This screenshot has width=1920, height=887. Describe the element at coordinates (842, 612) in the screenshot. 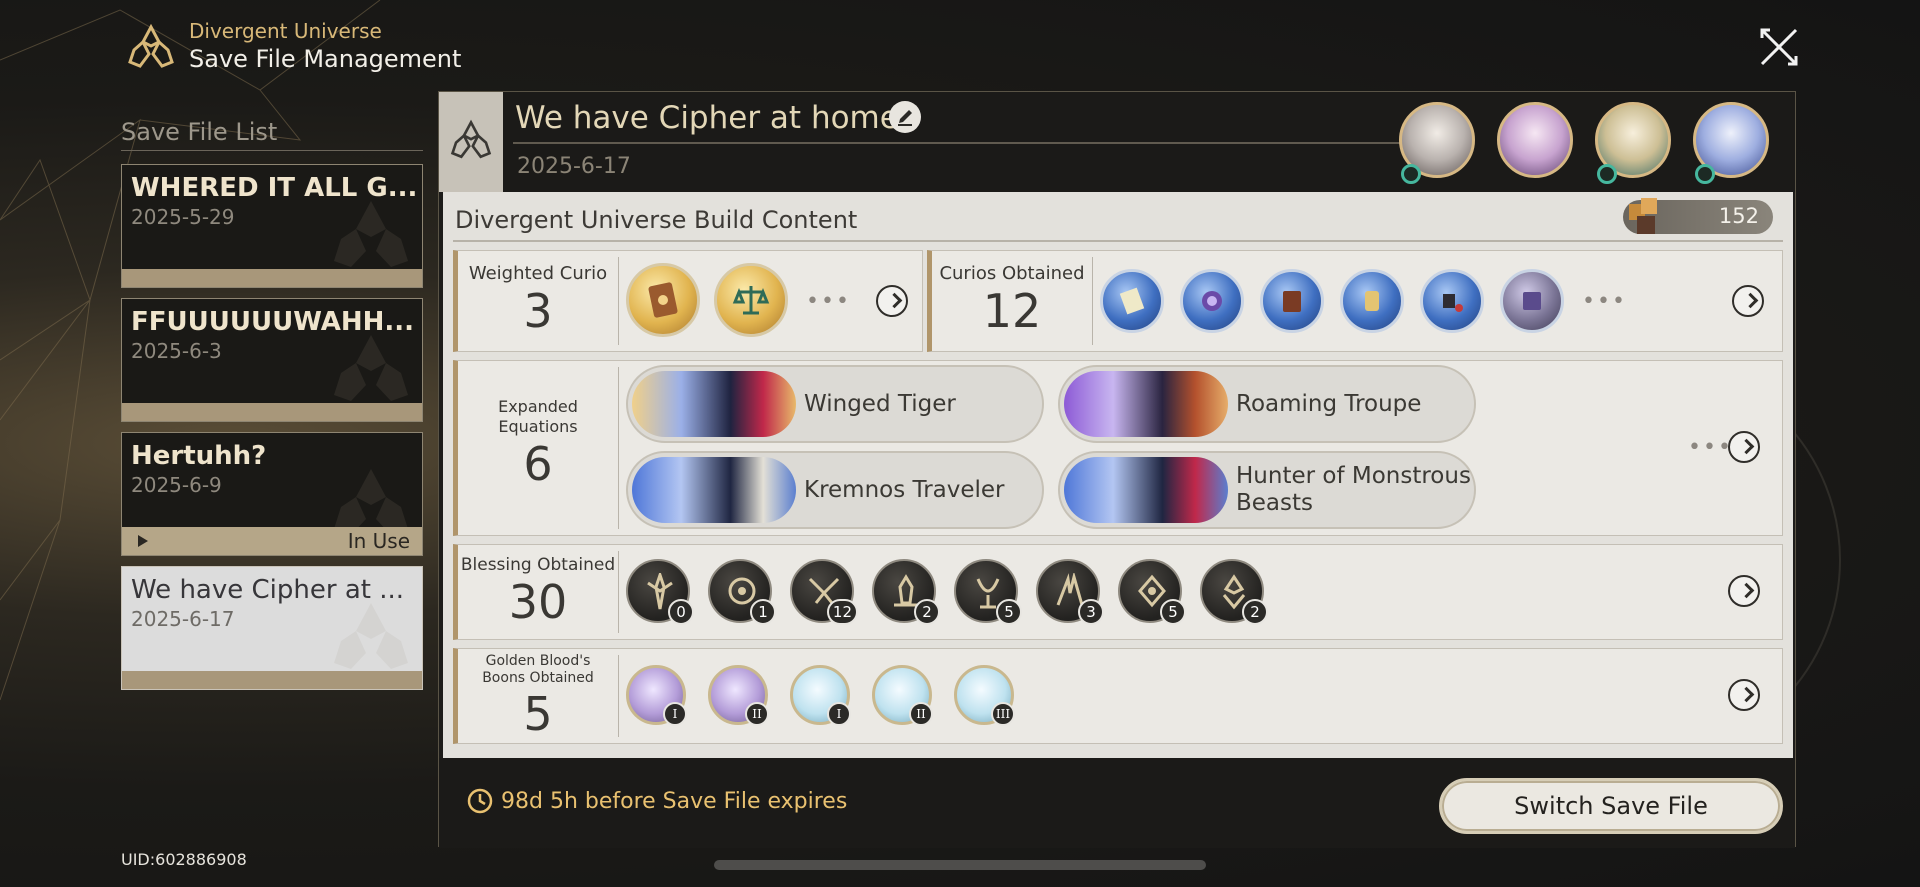

I see `blessing-count-badge: 12` at that location.